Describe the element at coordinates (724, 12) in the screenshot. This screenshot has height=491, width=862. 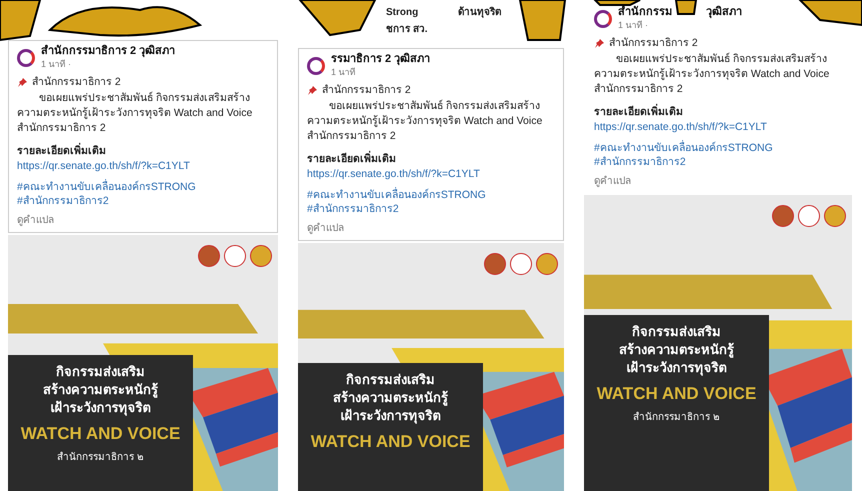
I see `author-name: วุฒิสภา` at that location.